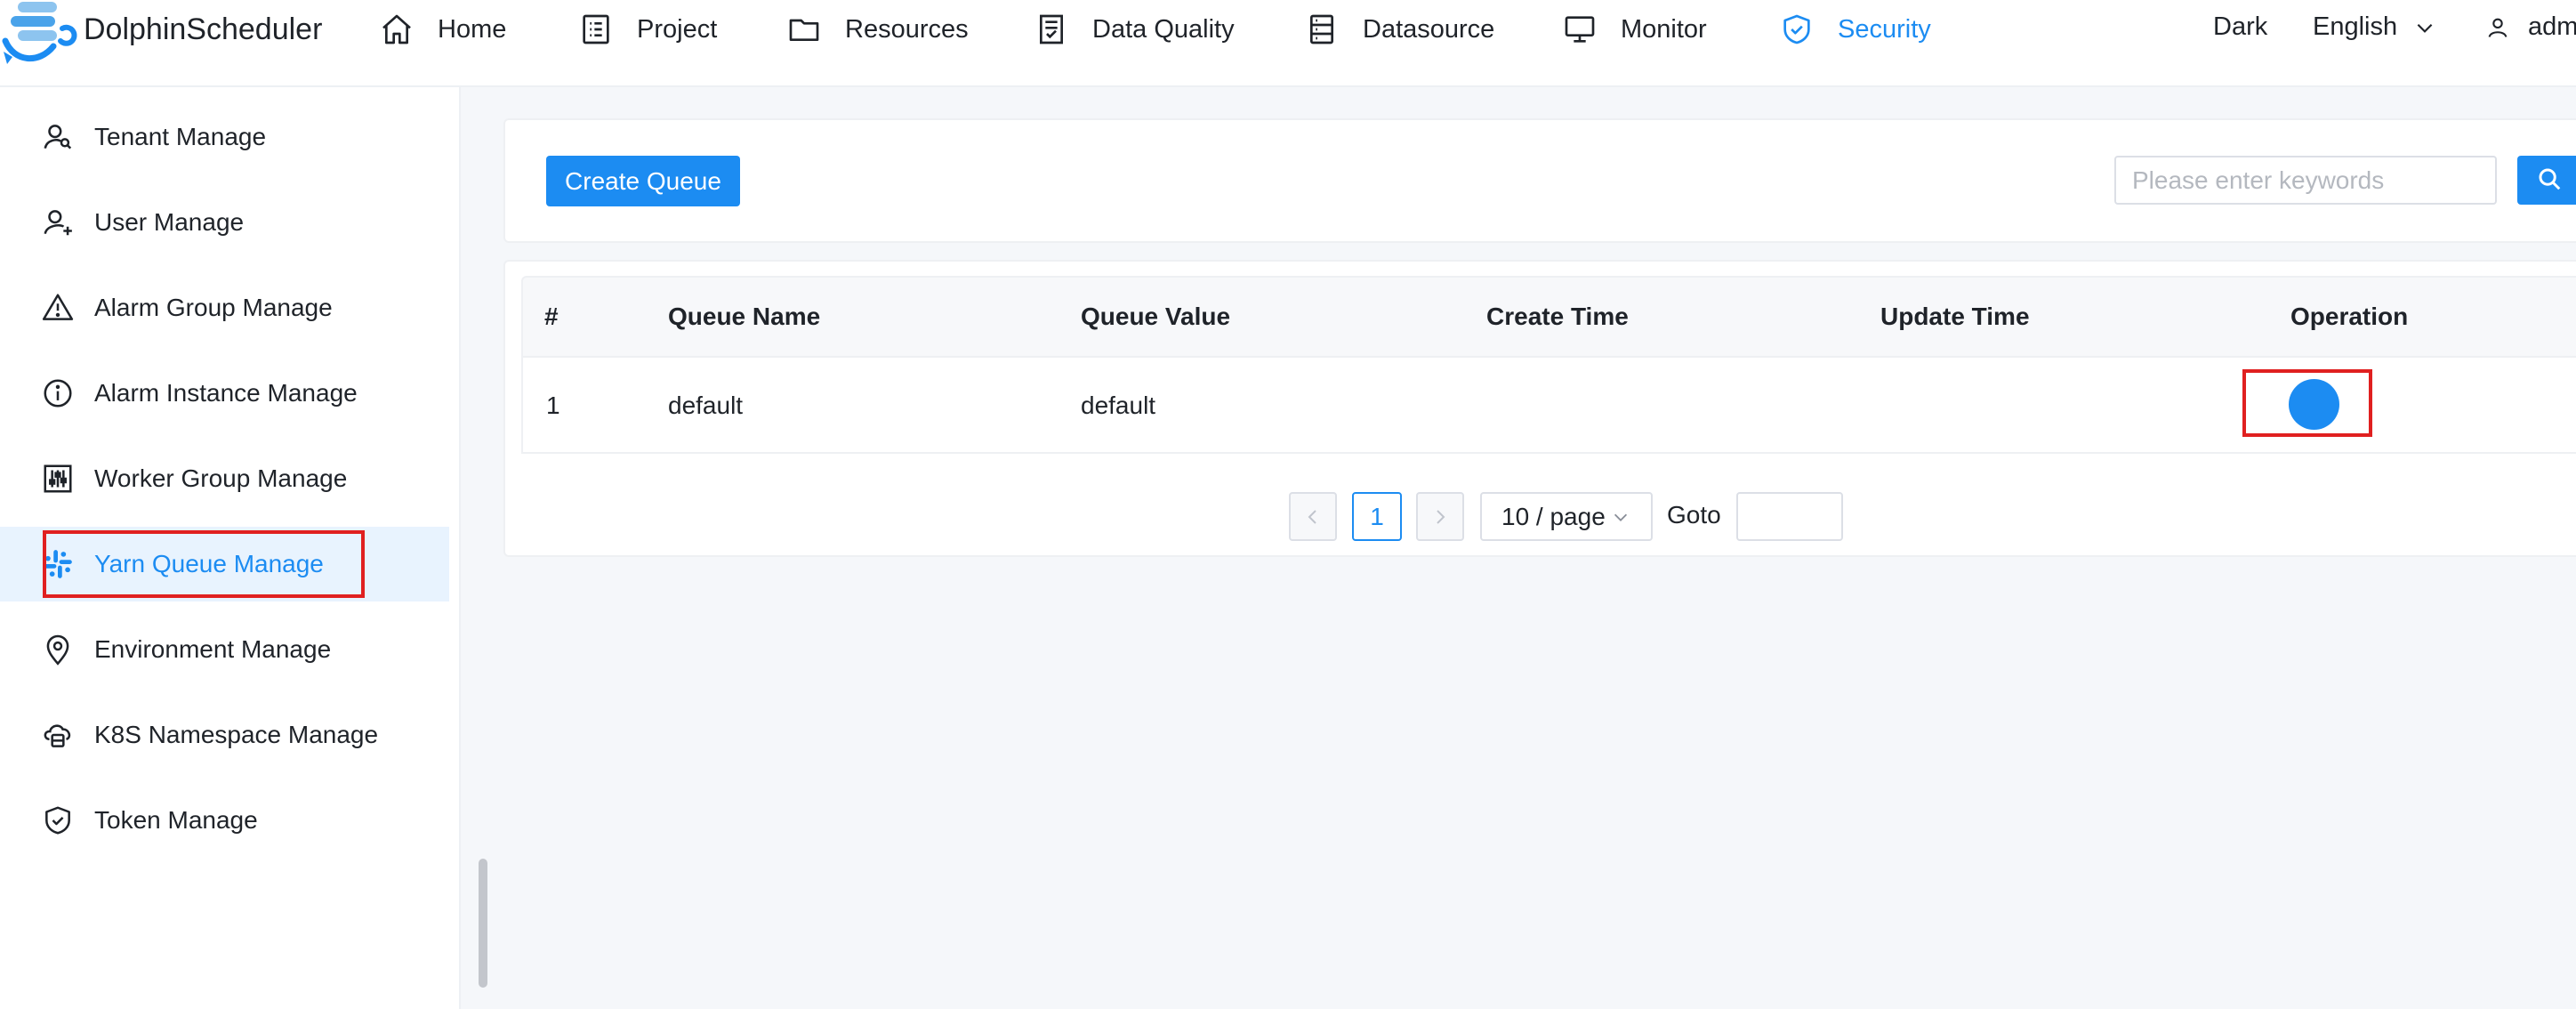 The height and width of the screenshot is (1009, 2576). I want to click on location-icon, so click(57, 650).